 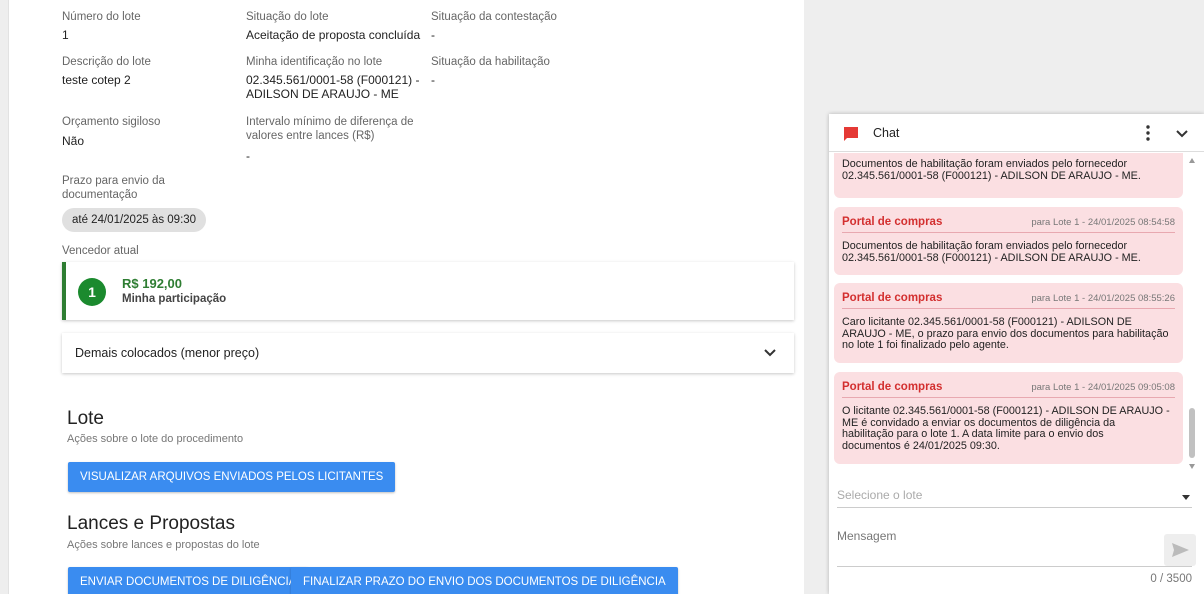 What do you see at coordinates (100, 195) in the screenshot?
I see `prazo-label-line2: documentação` at bounding box center [100, 195].